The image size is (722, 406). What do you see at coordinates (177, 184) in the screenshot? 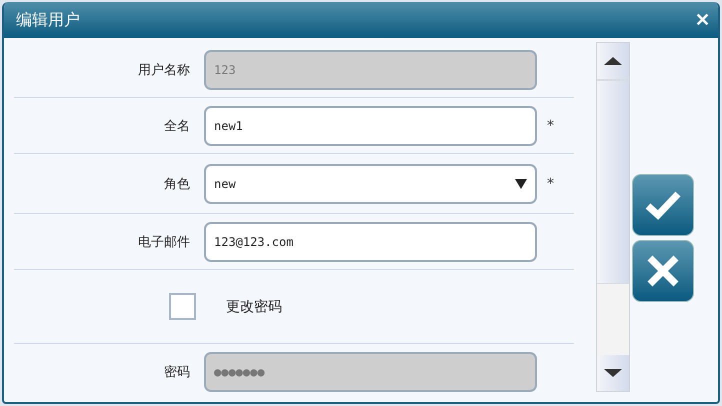
I see `field-label: 角色` at bounding box center [177, 184].